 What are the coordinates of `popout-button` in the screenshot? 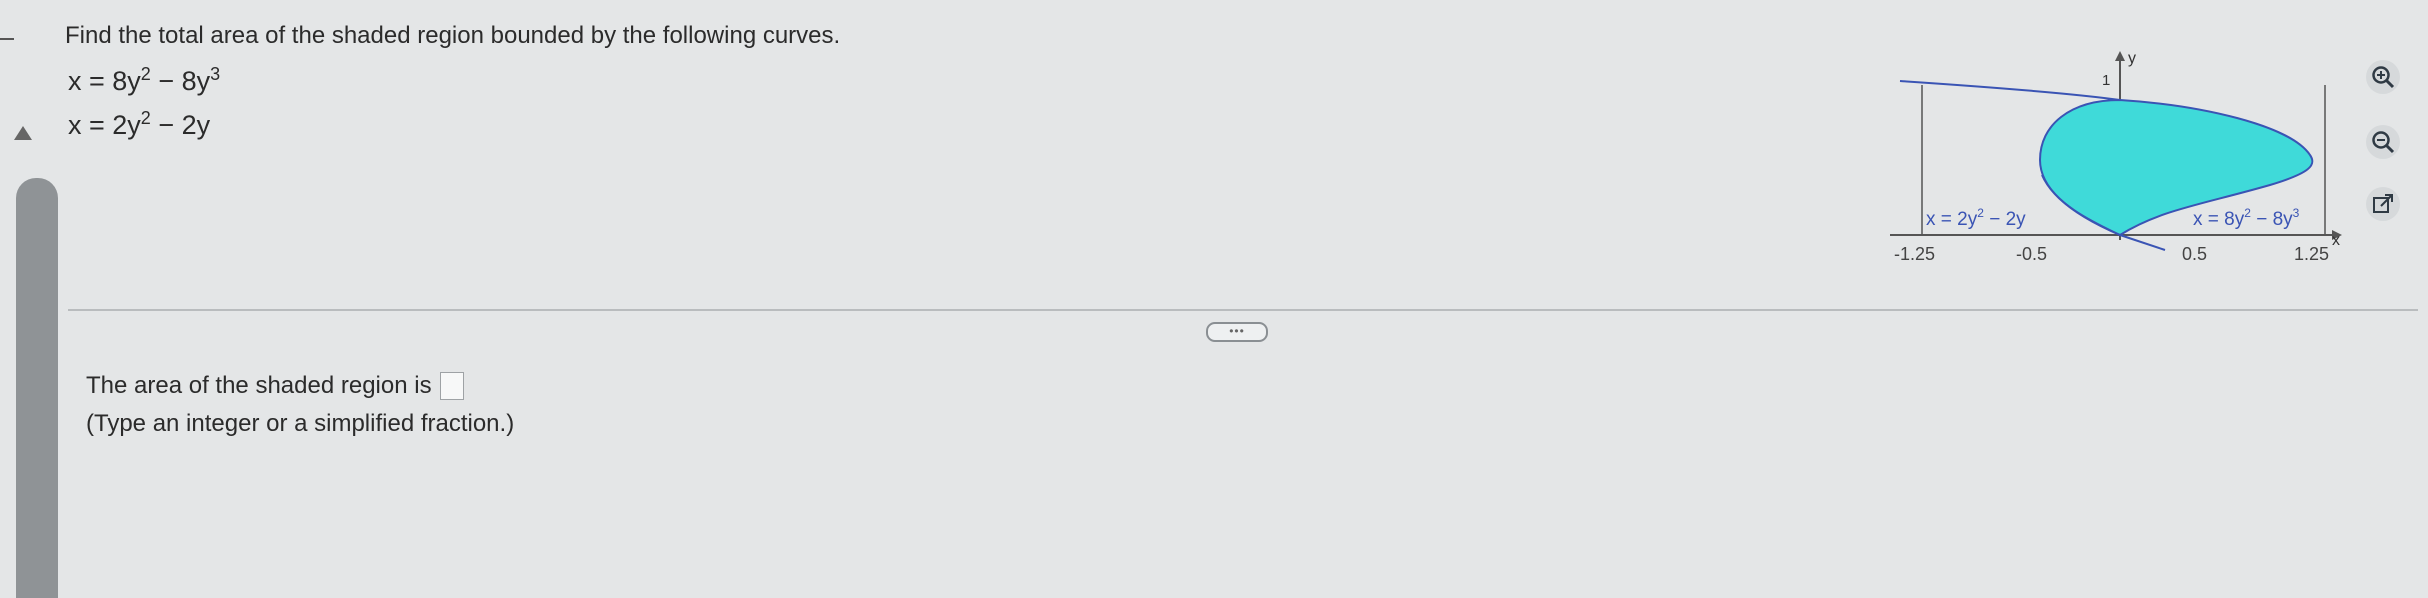 It's located at (2383, 204).